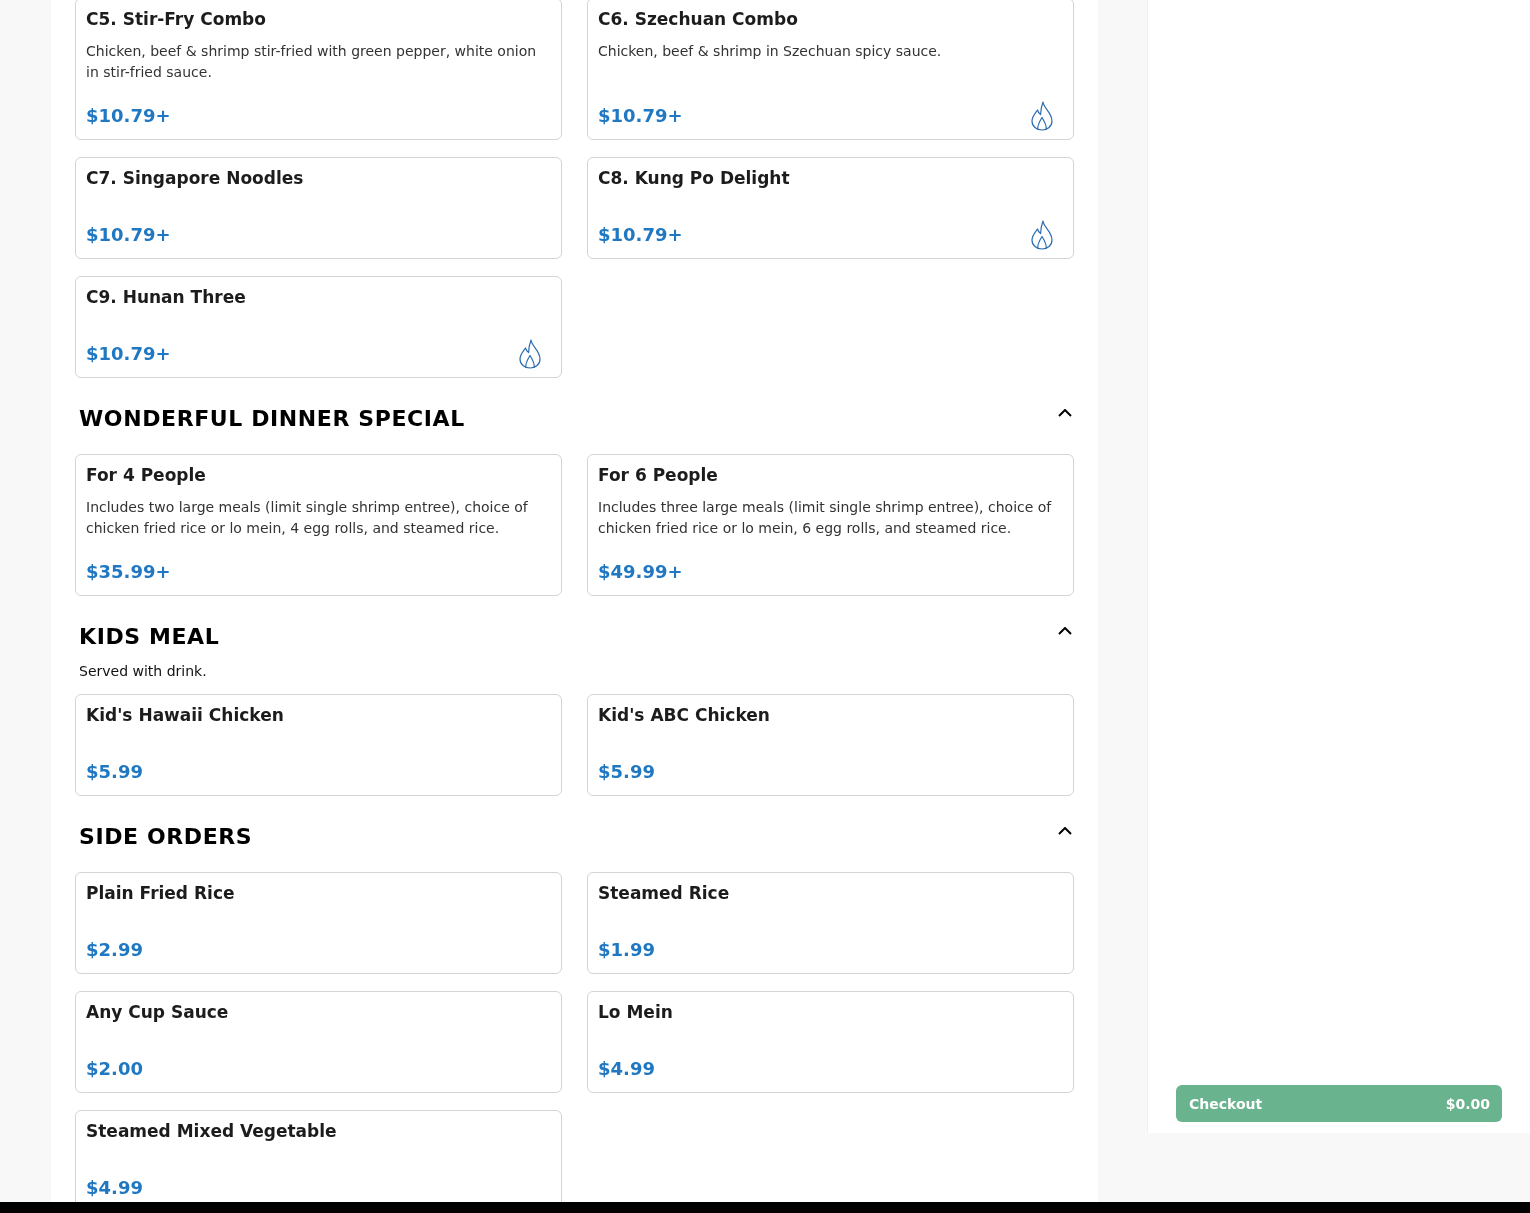 Image resolution: width=1530 pixels, height=1213 pixels. What do you see at coordinates (114, 1069) in the screenshot?
I see `item-price: $2.00` at bounding box center [114, 1069].